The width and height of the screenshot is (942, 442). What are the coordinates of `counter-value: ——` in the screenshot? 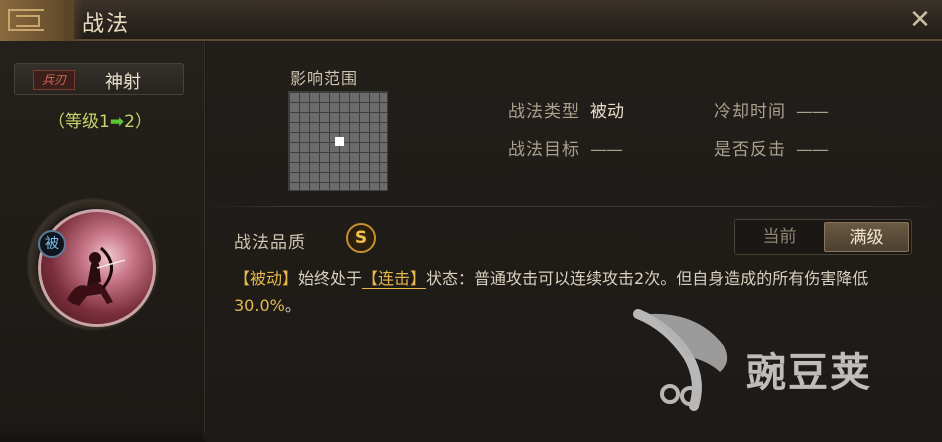 It's located at (812, 150).